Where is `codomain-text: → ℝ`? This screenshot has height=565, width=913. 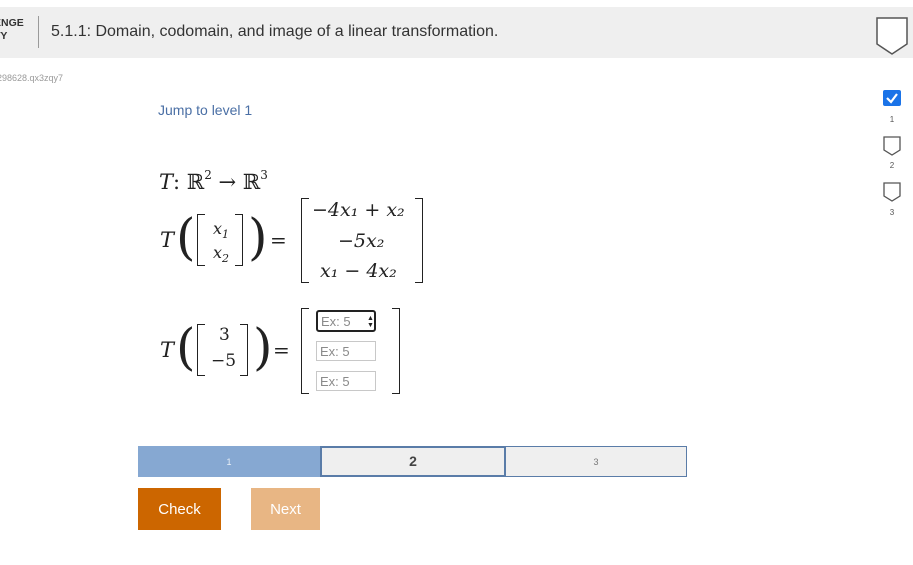 codomain-text: → ℝ is located at coordinates (236, 182).